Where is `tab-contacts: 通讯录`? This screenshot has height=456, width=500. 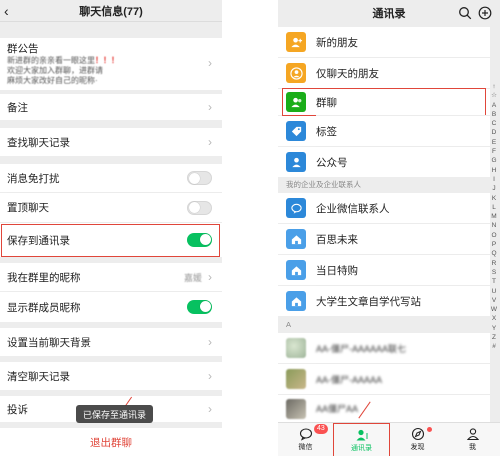
tab-contacts: 通讯录 is located at coordinates (361, 439).